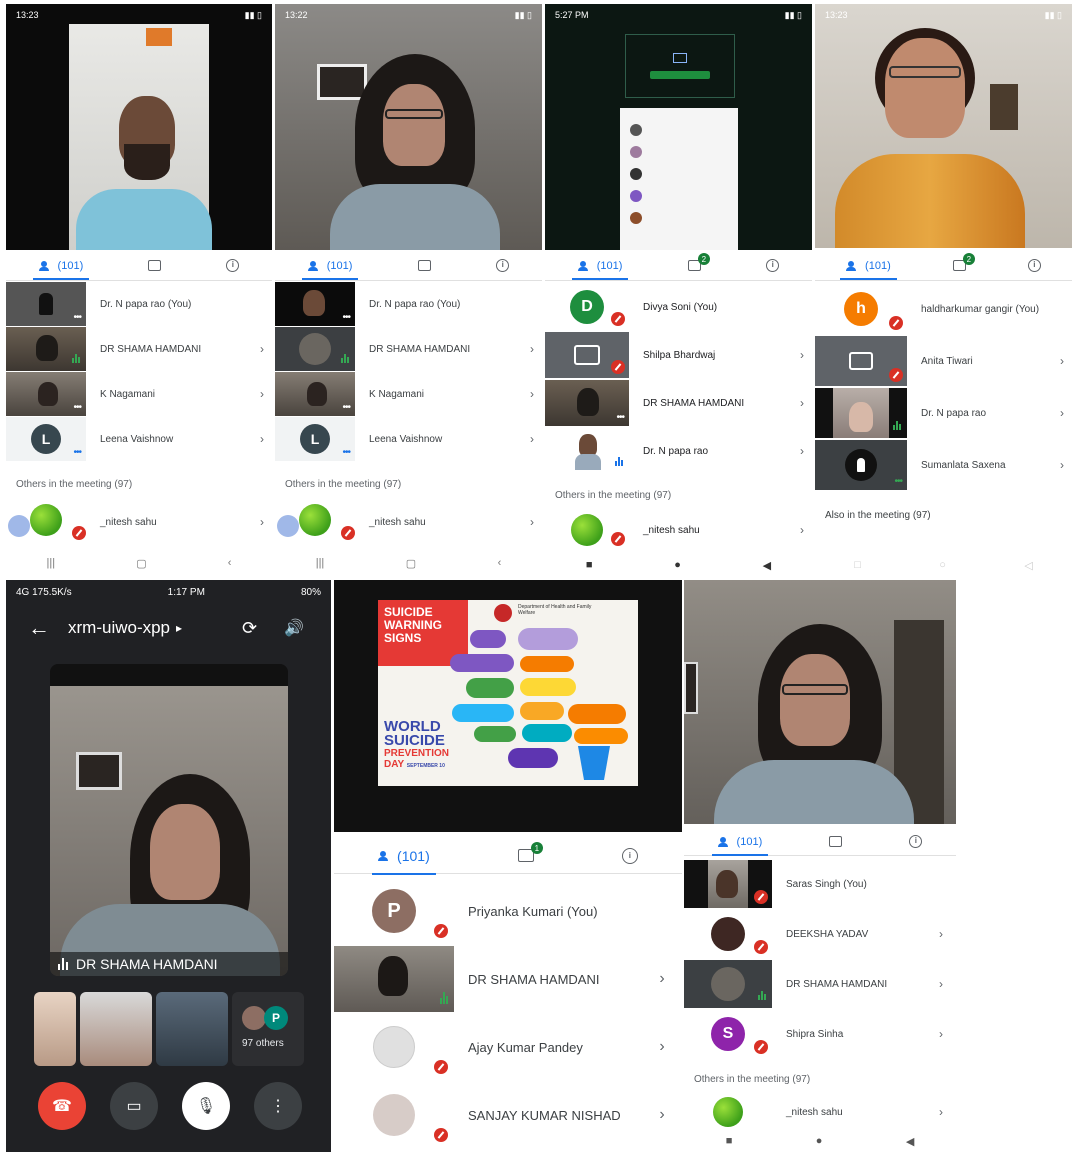 Image resolution: width=1072 pixels, height=1155 pixels. What do you see at coordinates (268, 1029) in the screenshot?
I see `others-tile: P 97 others` at bounding box center [268, 1029].